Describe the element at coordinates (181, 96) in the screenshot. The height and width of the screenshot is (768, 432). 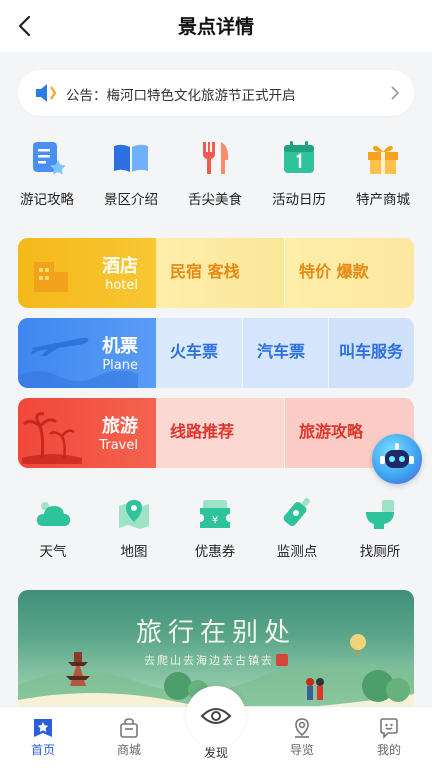
I see `announcement-text: 公告：梅河口特色文化旅游节正式开启` at that location.